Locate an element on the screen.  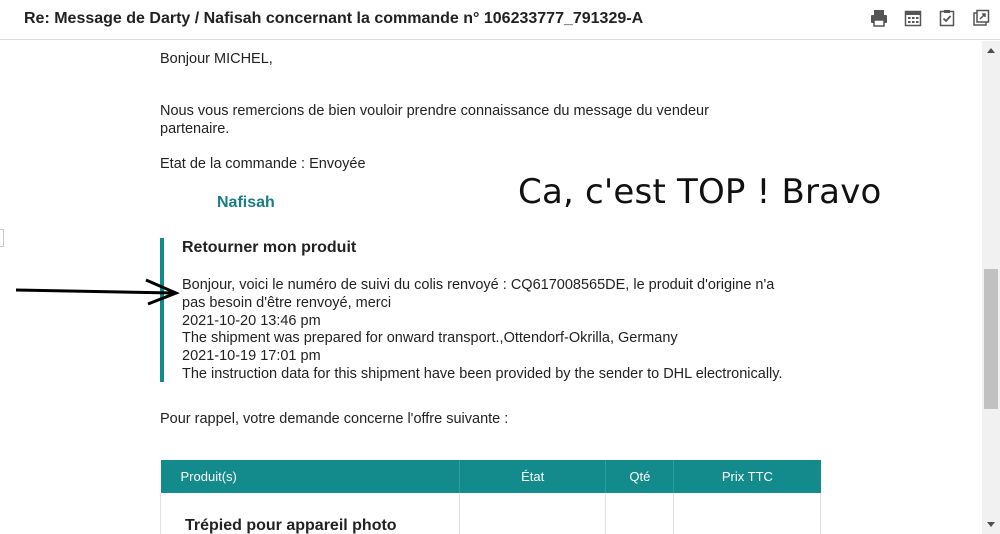
scroll-up-icon is located at coordinates (991, 51).